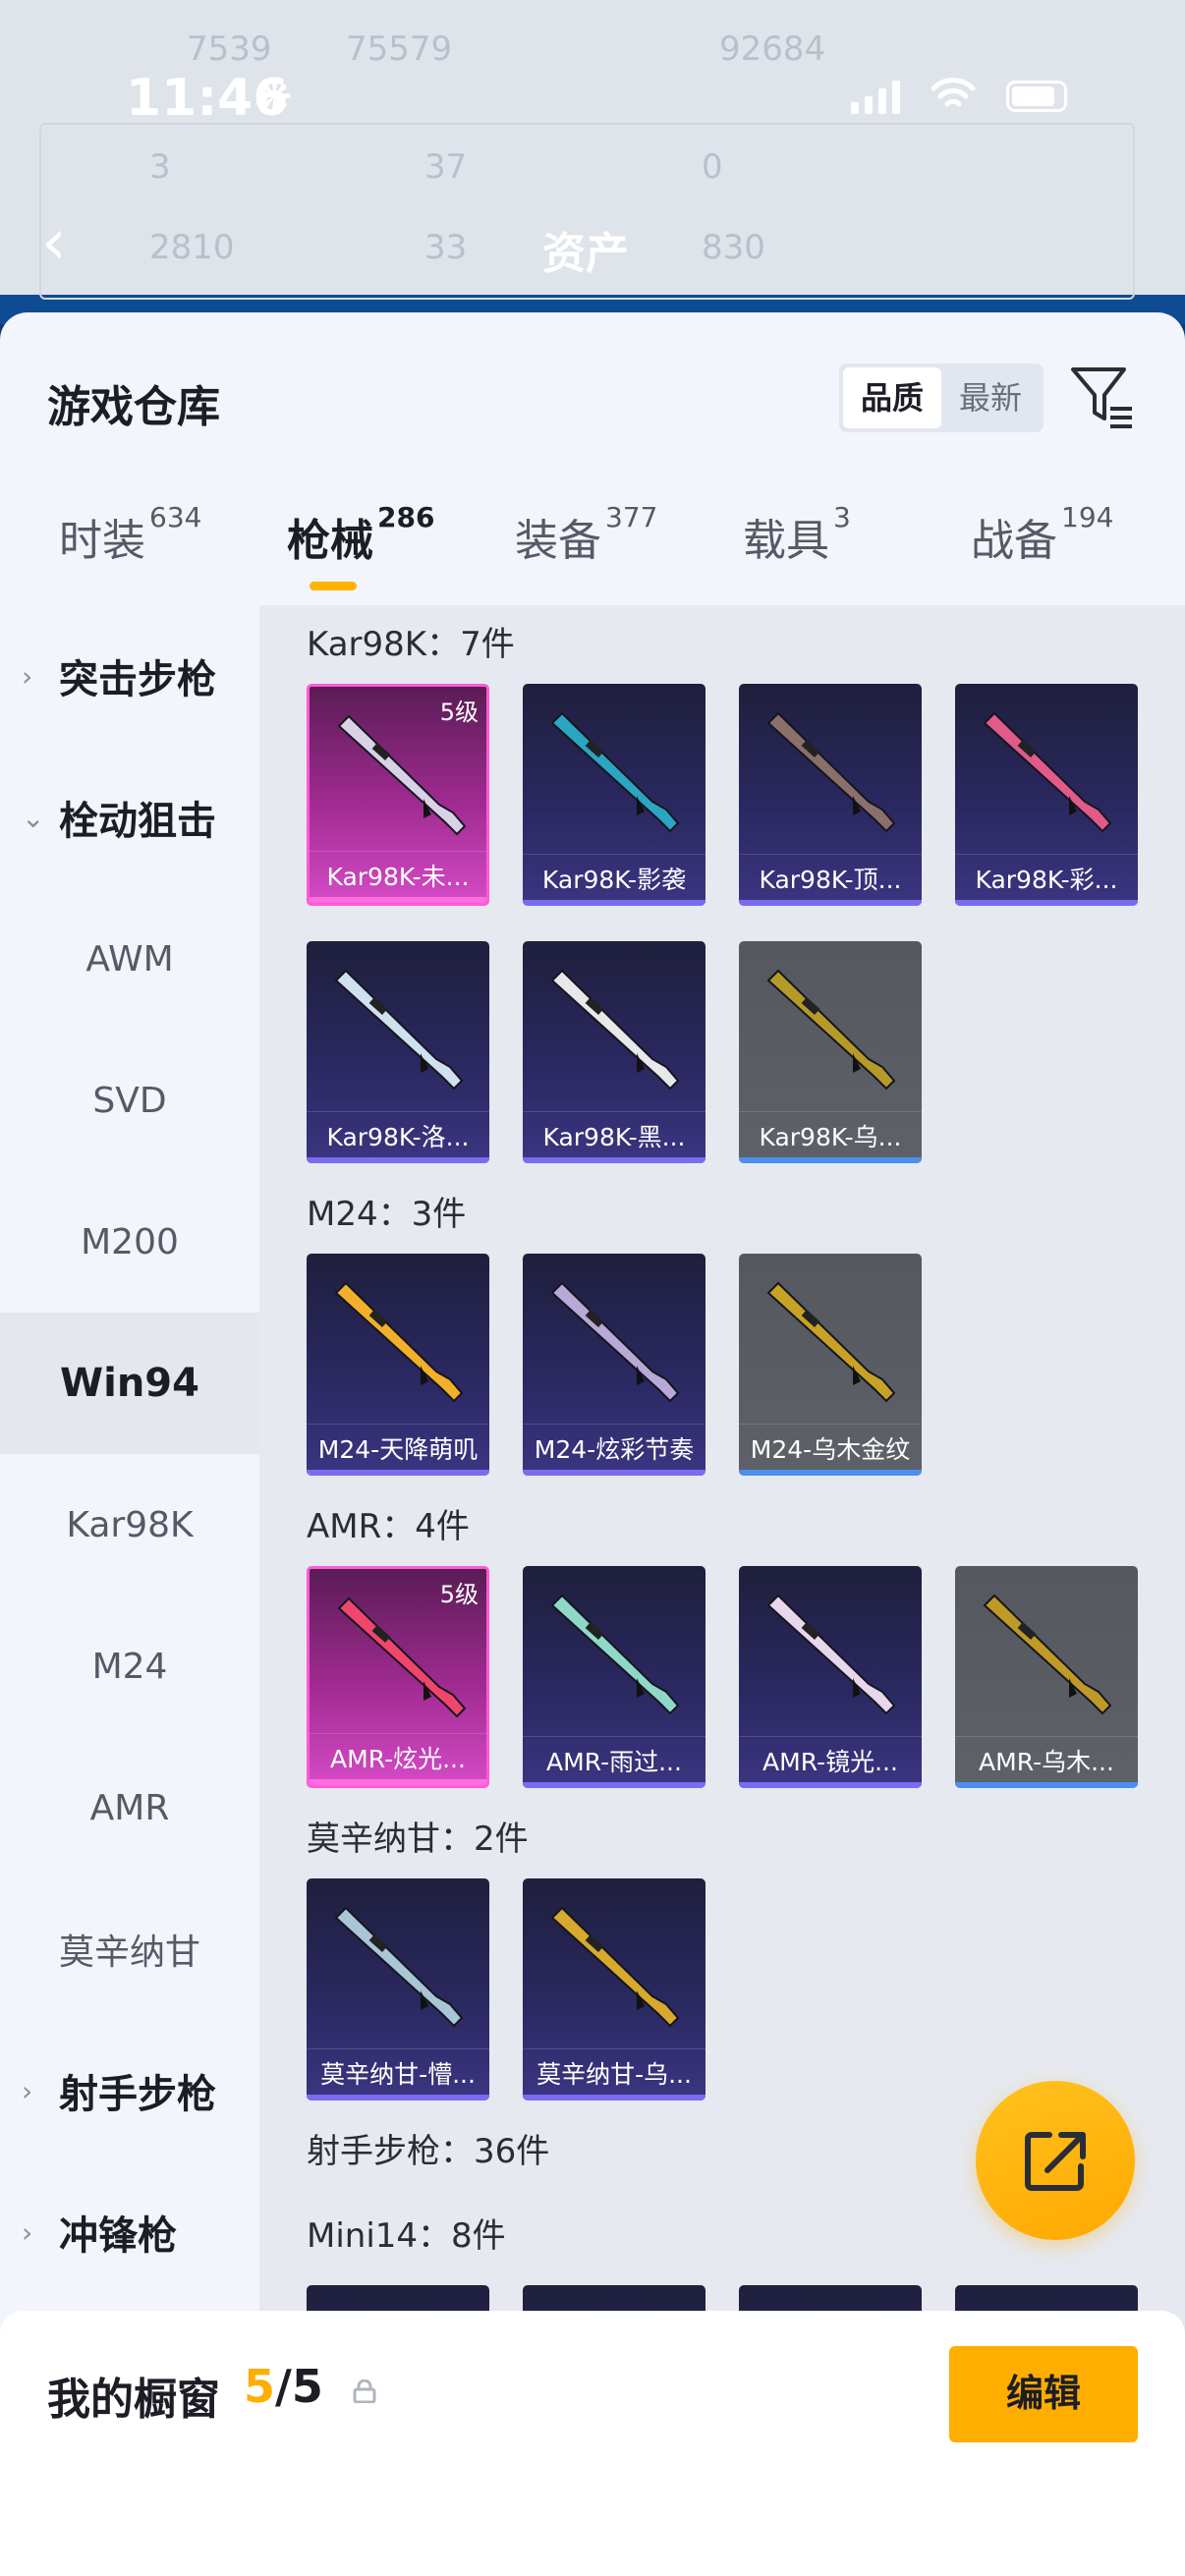  What do you see at coordinates (130, 1525) in the screenshot?
I see `nav-item-kar98k: Kar98K` at bounding box center [130, 1525].